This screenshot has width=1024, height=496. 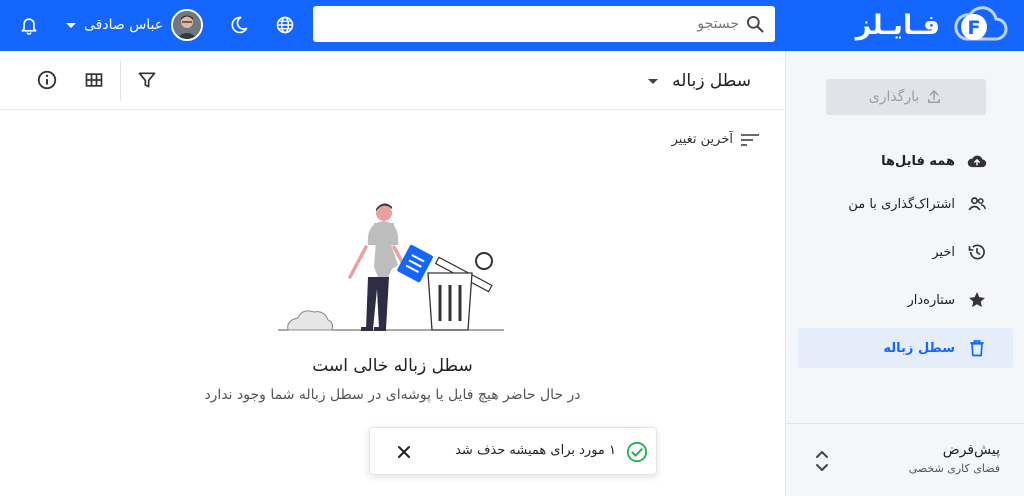 What do you see at coordinates (954, 468) in the screenshot?
I see `workspace-subtitle: فضای کاری شخصی` at bounding box center [954, 468].